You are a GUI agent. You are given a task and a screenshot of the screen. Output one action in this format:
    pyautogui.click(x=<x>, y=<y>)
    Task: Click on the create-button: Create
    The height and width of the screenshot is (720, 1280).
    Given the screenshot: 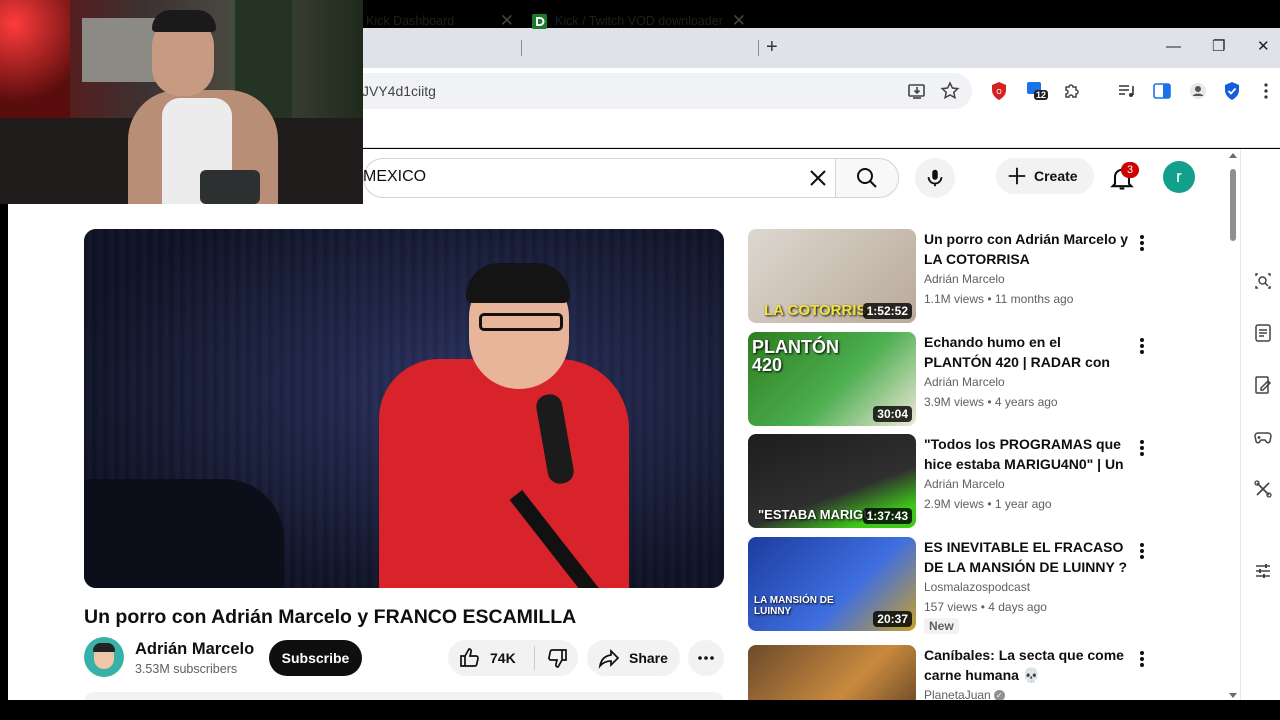 What is the action you would take?
    pyautogui.click(x=1045, y=176)
    